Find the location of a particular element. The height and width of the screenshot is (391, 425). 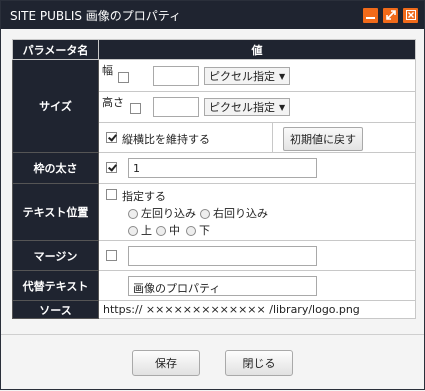

source-label: ソース is located at coordinates (55, 309).